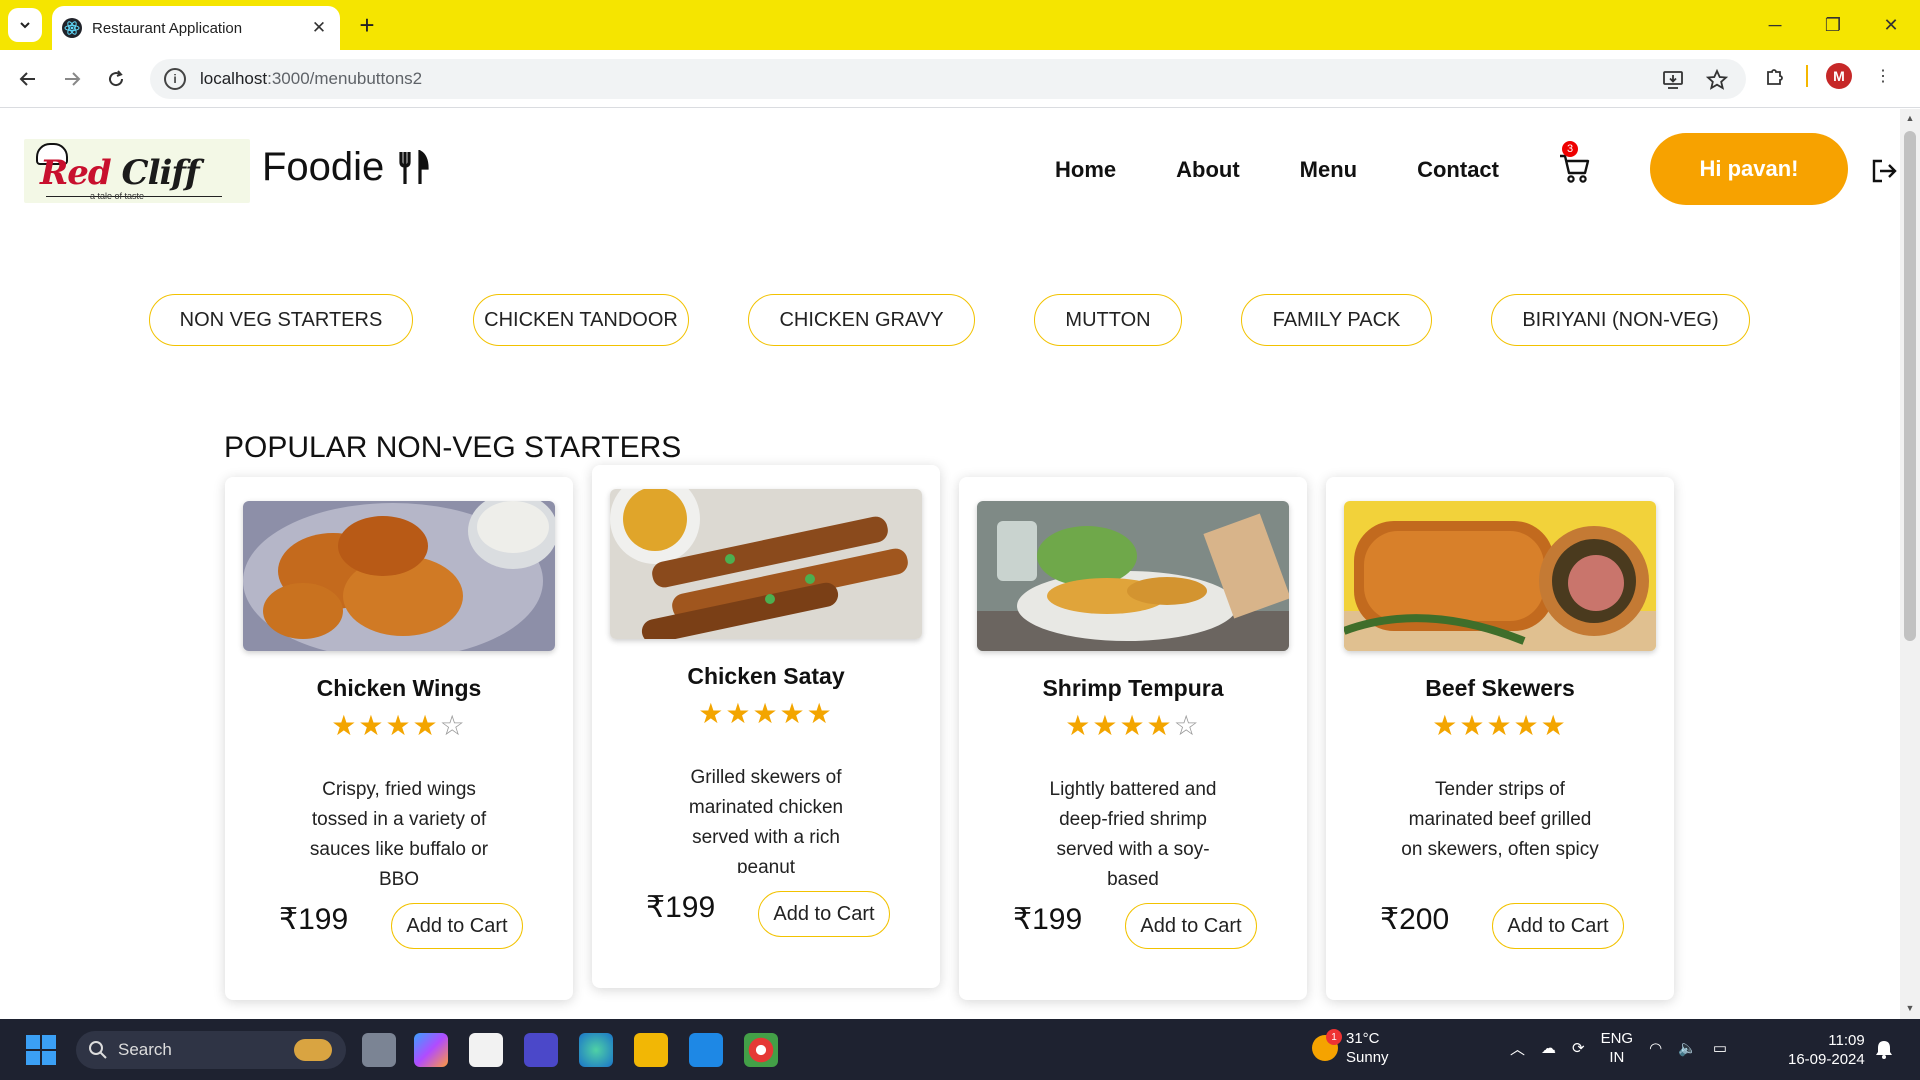 The image size is (1920, 1080). I want to click on more-menu-icon: ⋮, so click(1883, 76).